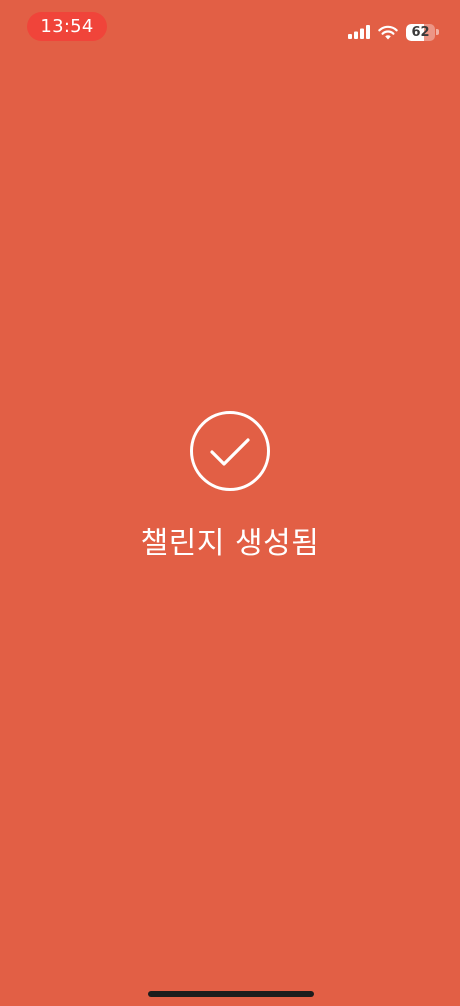 The image size is (460, 1006). I want to click on battery-icon: 62, so click(423, 32).